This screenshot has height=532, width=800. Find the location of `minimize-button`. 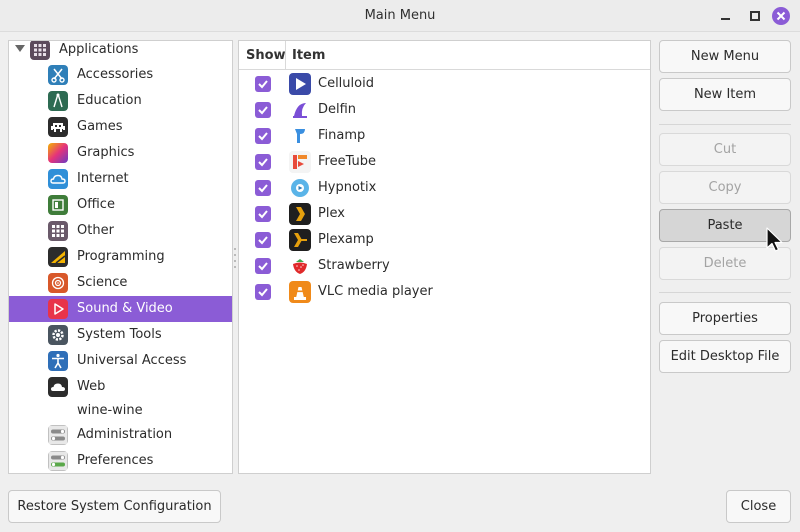

minimize-button is located at coordinates (726, 16).